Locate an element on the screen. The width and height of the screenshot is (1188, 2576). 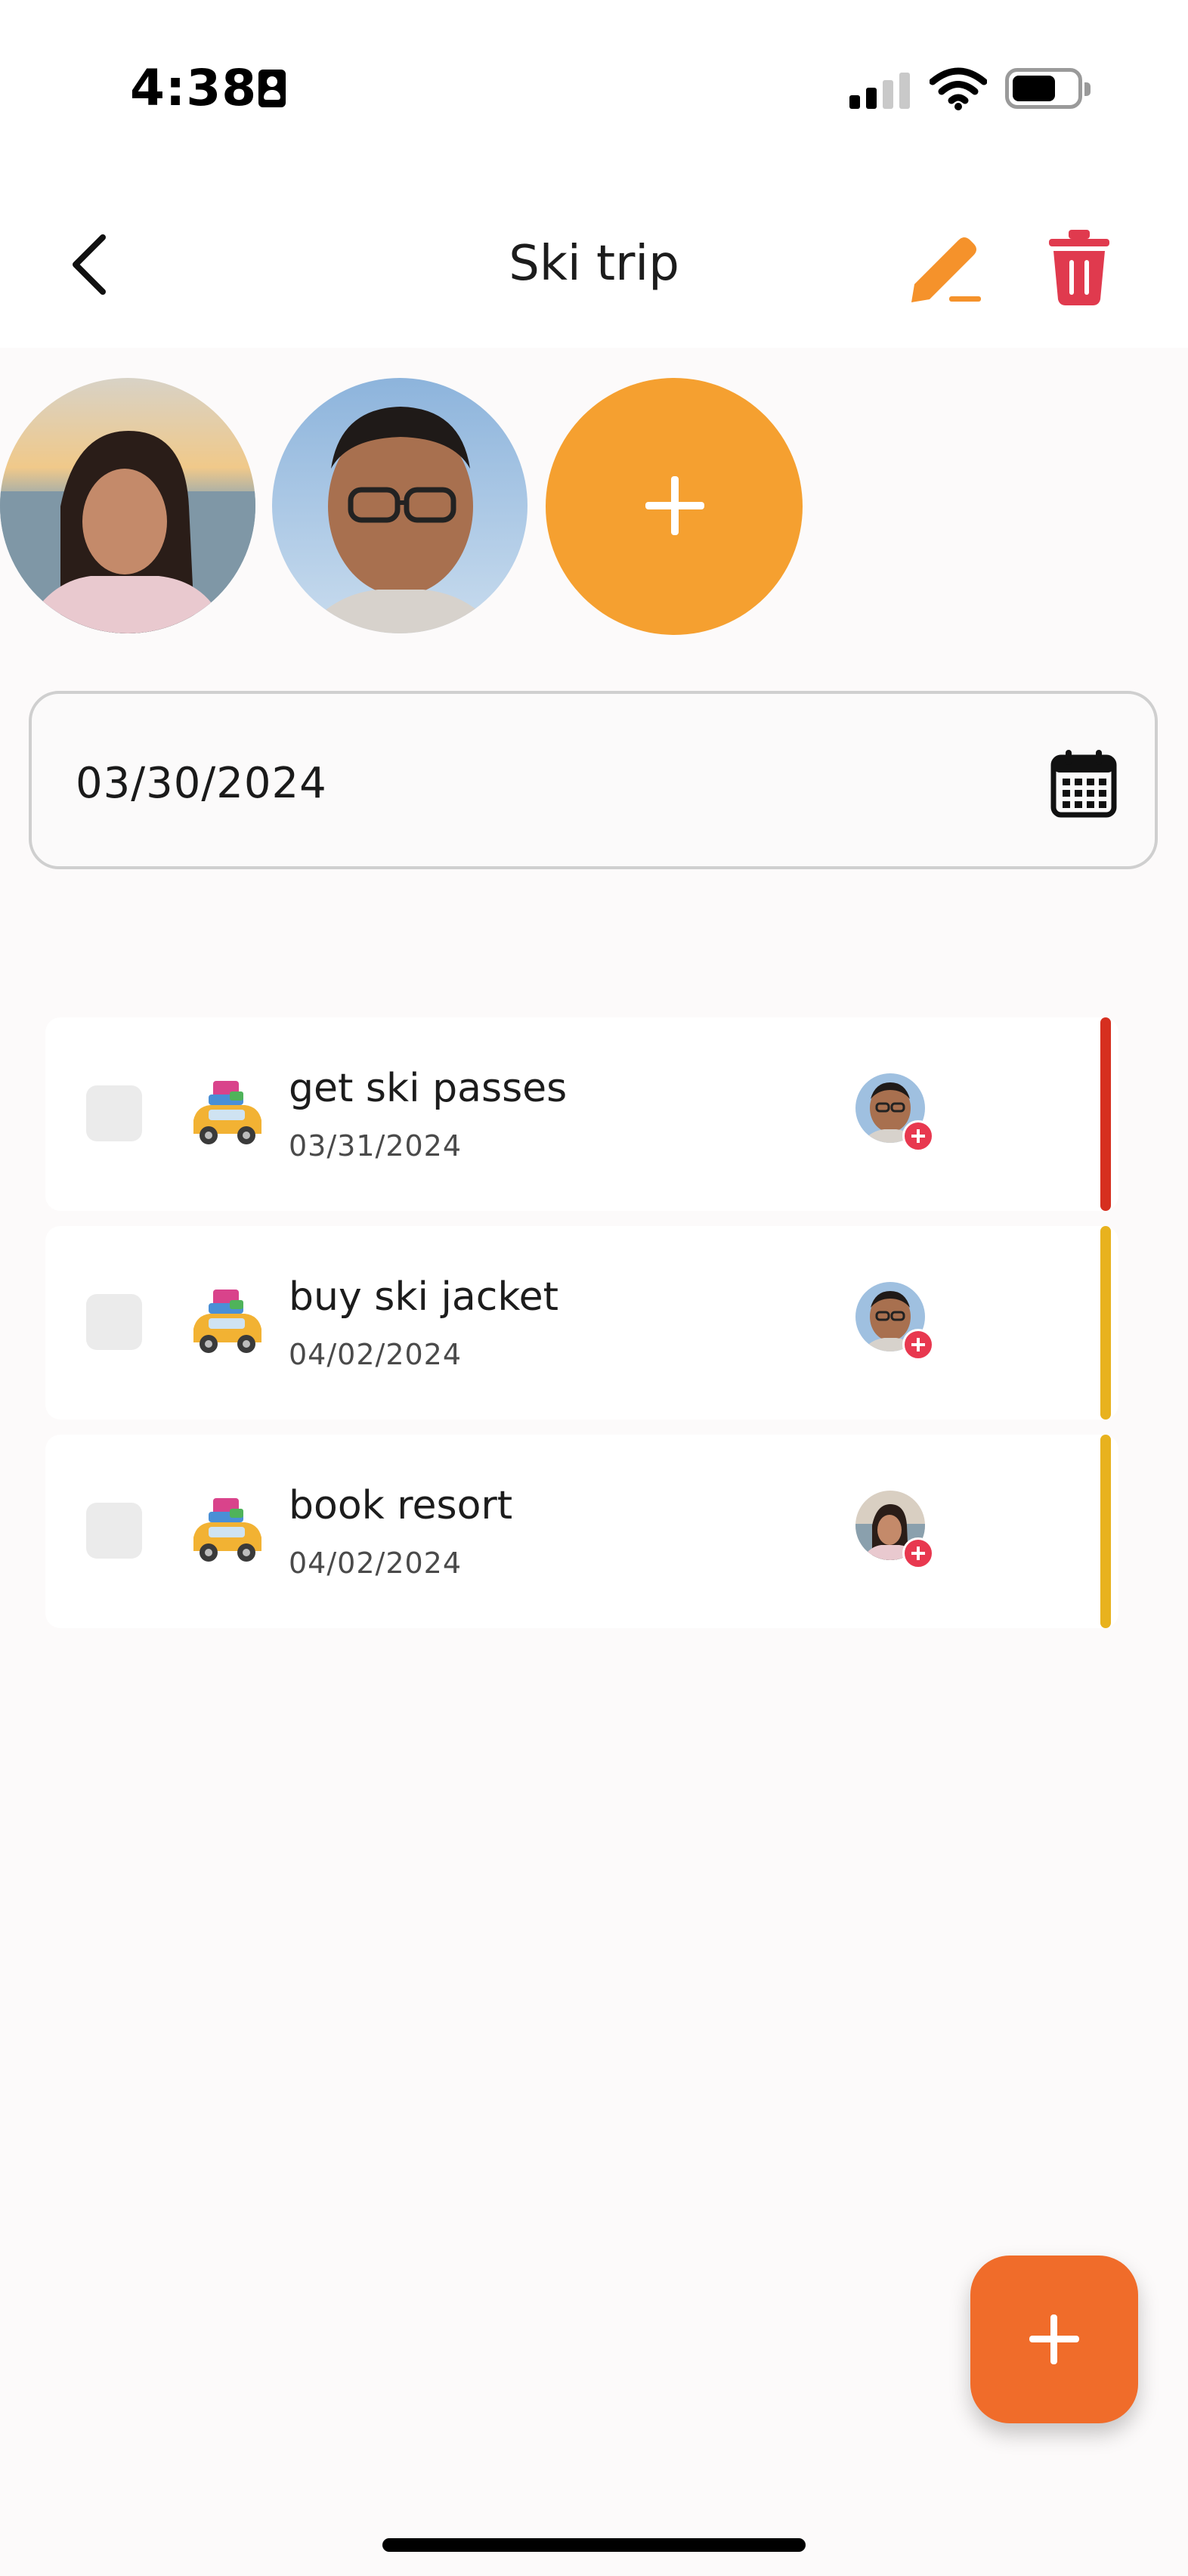
calendar-icon is located at coordinates (1084, 783).